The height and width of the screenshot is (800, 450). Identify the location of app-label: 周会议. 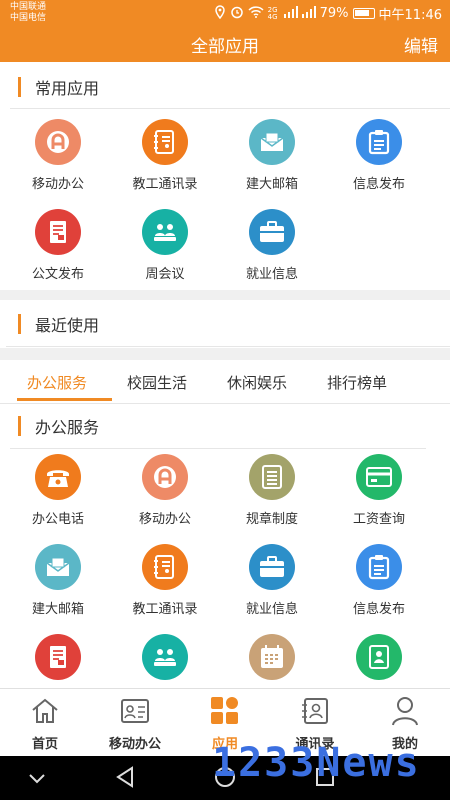
(165, 274).